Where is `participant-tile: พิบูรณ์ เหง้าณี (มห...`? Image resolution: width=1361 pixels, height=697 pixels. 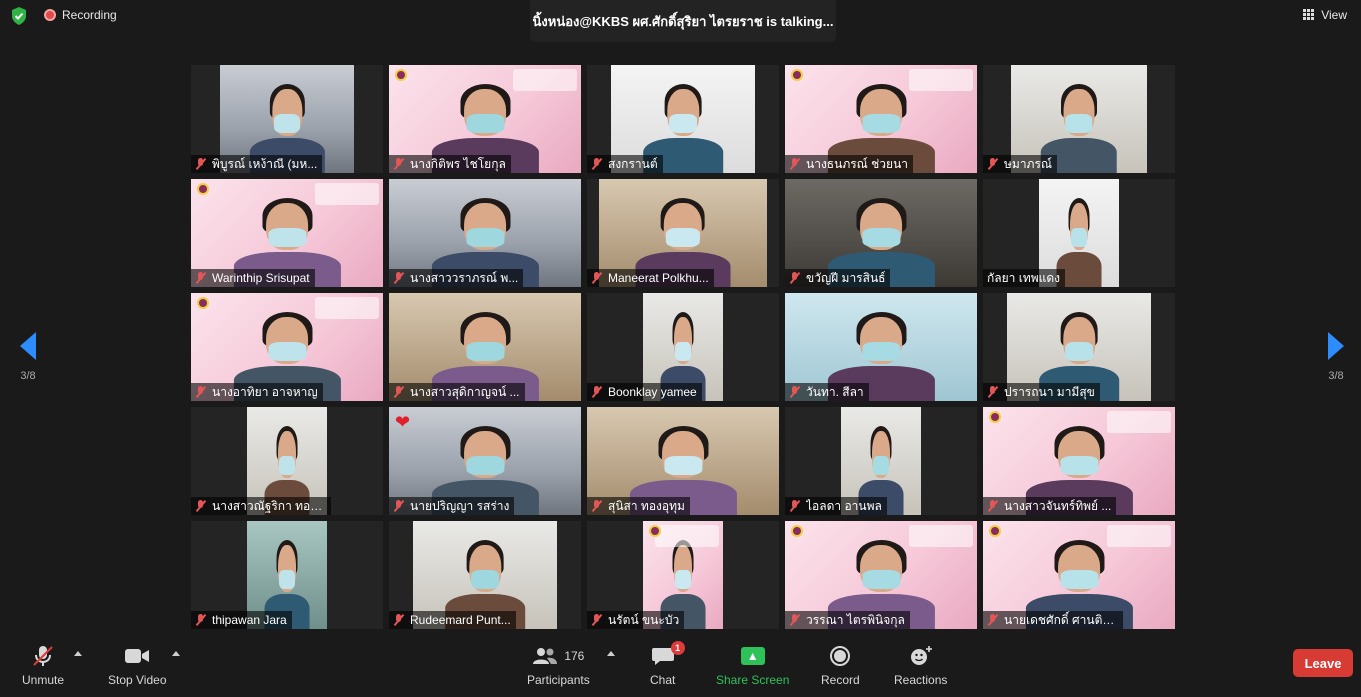 participant-tile: พิบูรณ์ เหง้าณี (มห... is located at coordinates (287, 119).